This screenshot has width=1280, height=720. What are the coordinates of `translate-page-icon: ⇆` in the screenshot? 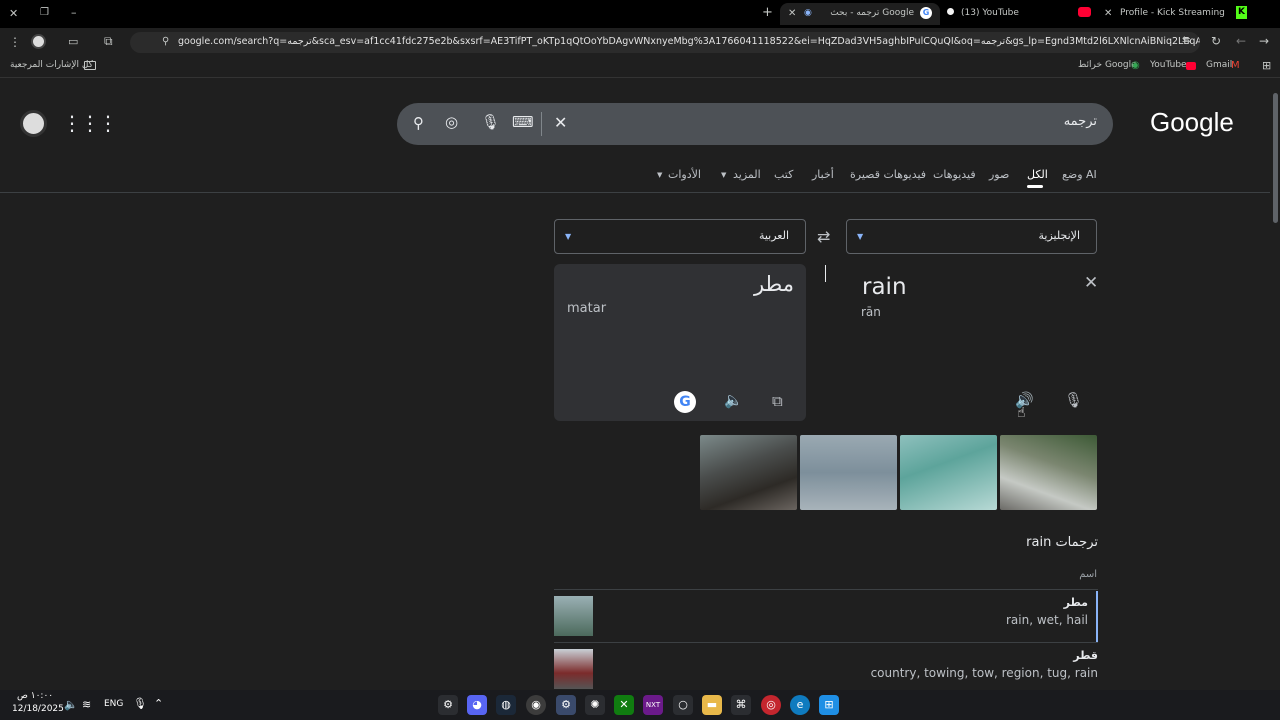 It's located at (1186, 40).